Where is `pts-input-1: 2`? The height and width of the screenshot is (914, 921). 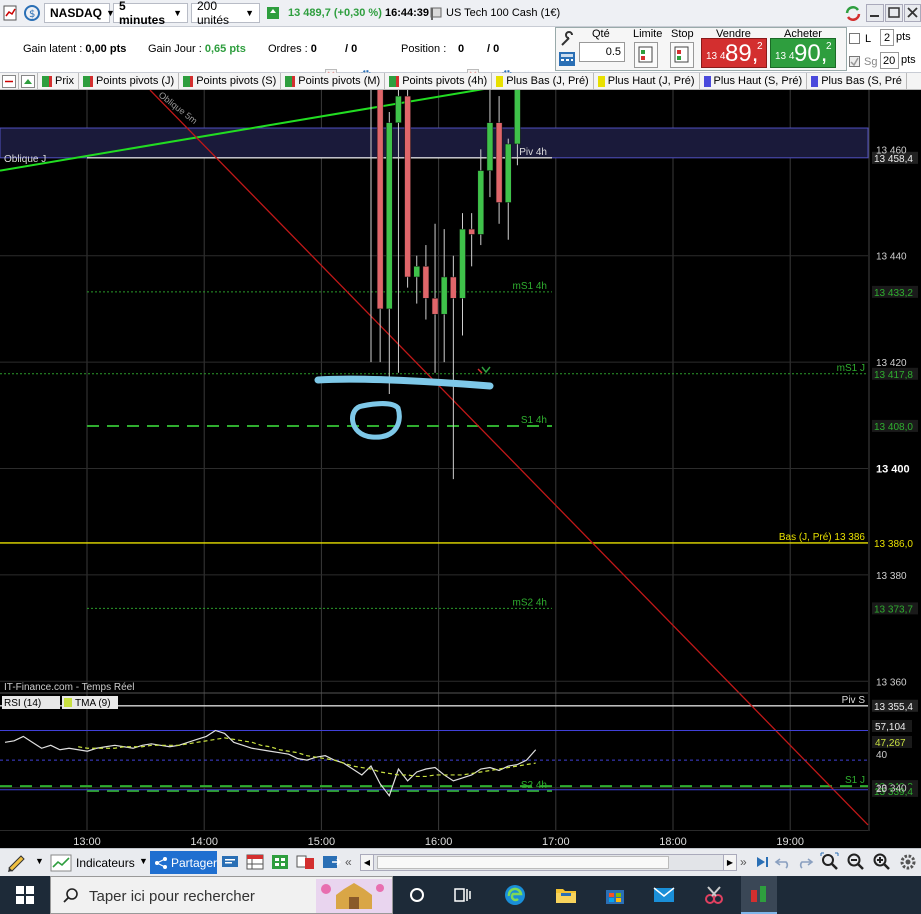
pts-input-1: 2 is located at coordinates (887, 37).